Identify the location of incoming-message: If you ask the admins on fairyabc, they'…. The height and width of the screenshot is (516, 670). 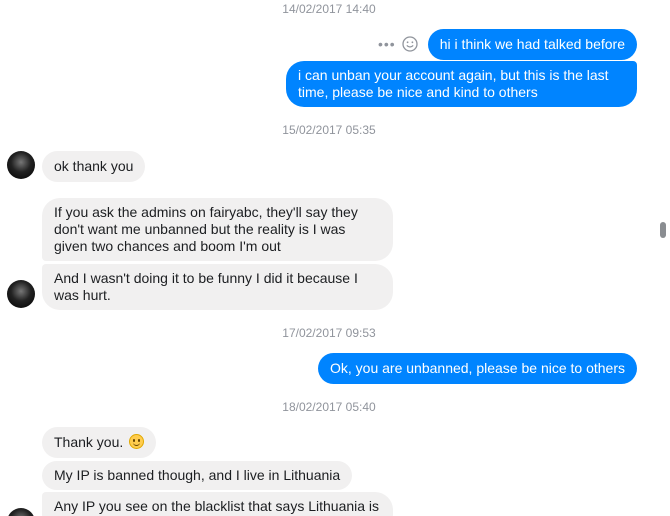
(217, 229).